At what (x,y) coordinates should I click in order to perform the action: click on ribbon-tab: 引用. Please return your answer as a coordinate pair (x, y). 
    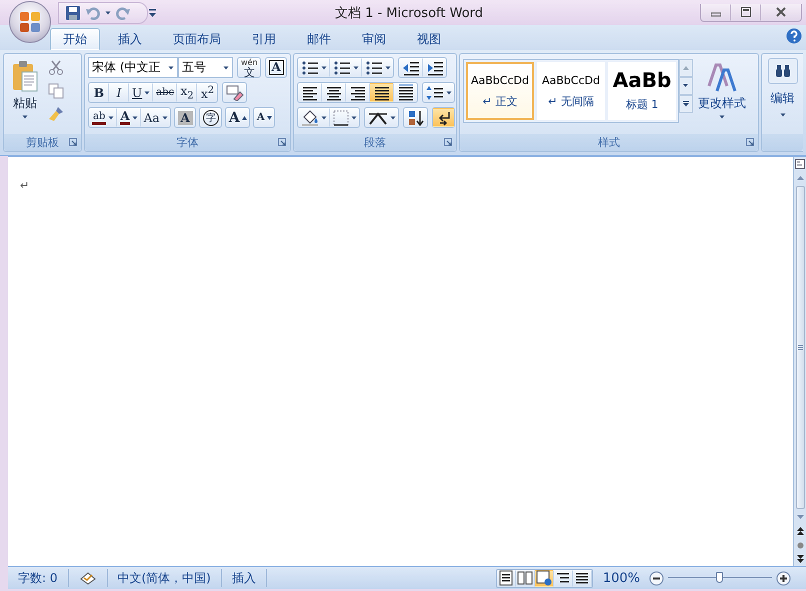
    Looking at the image, I should click on (264, 39).